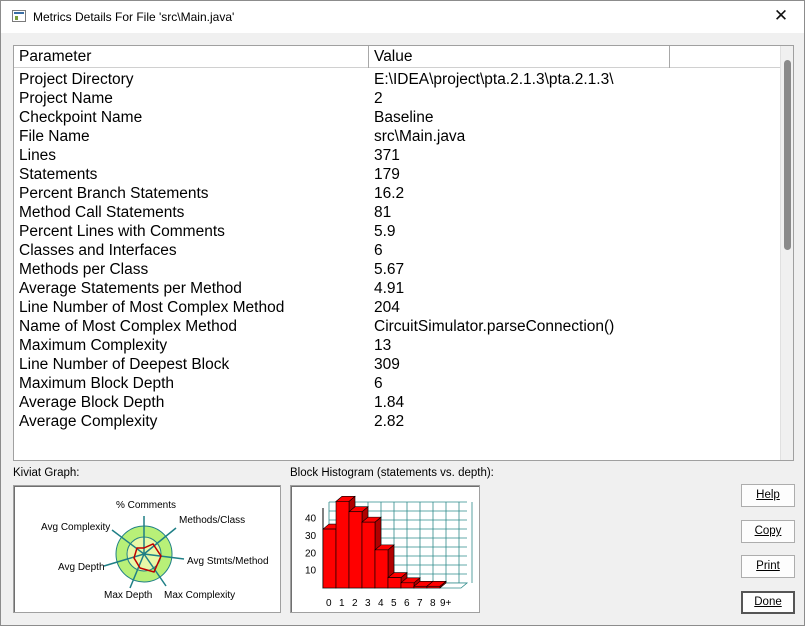  I want to click on column-header-parameter: Parameter, so click(191, 57).